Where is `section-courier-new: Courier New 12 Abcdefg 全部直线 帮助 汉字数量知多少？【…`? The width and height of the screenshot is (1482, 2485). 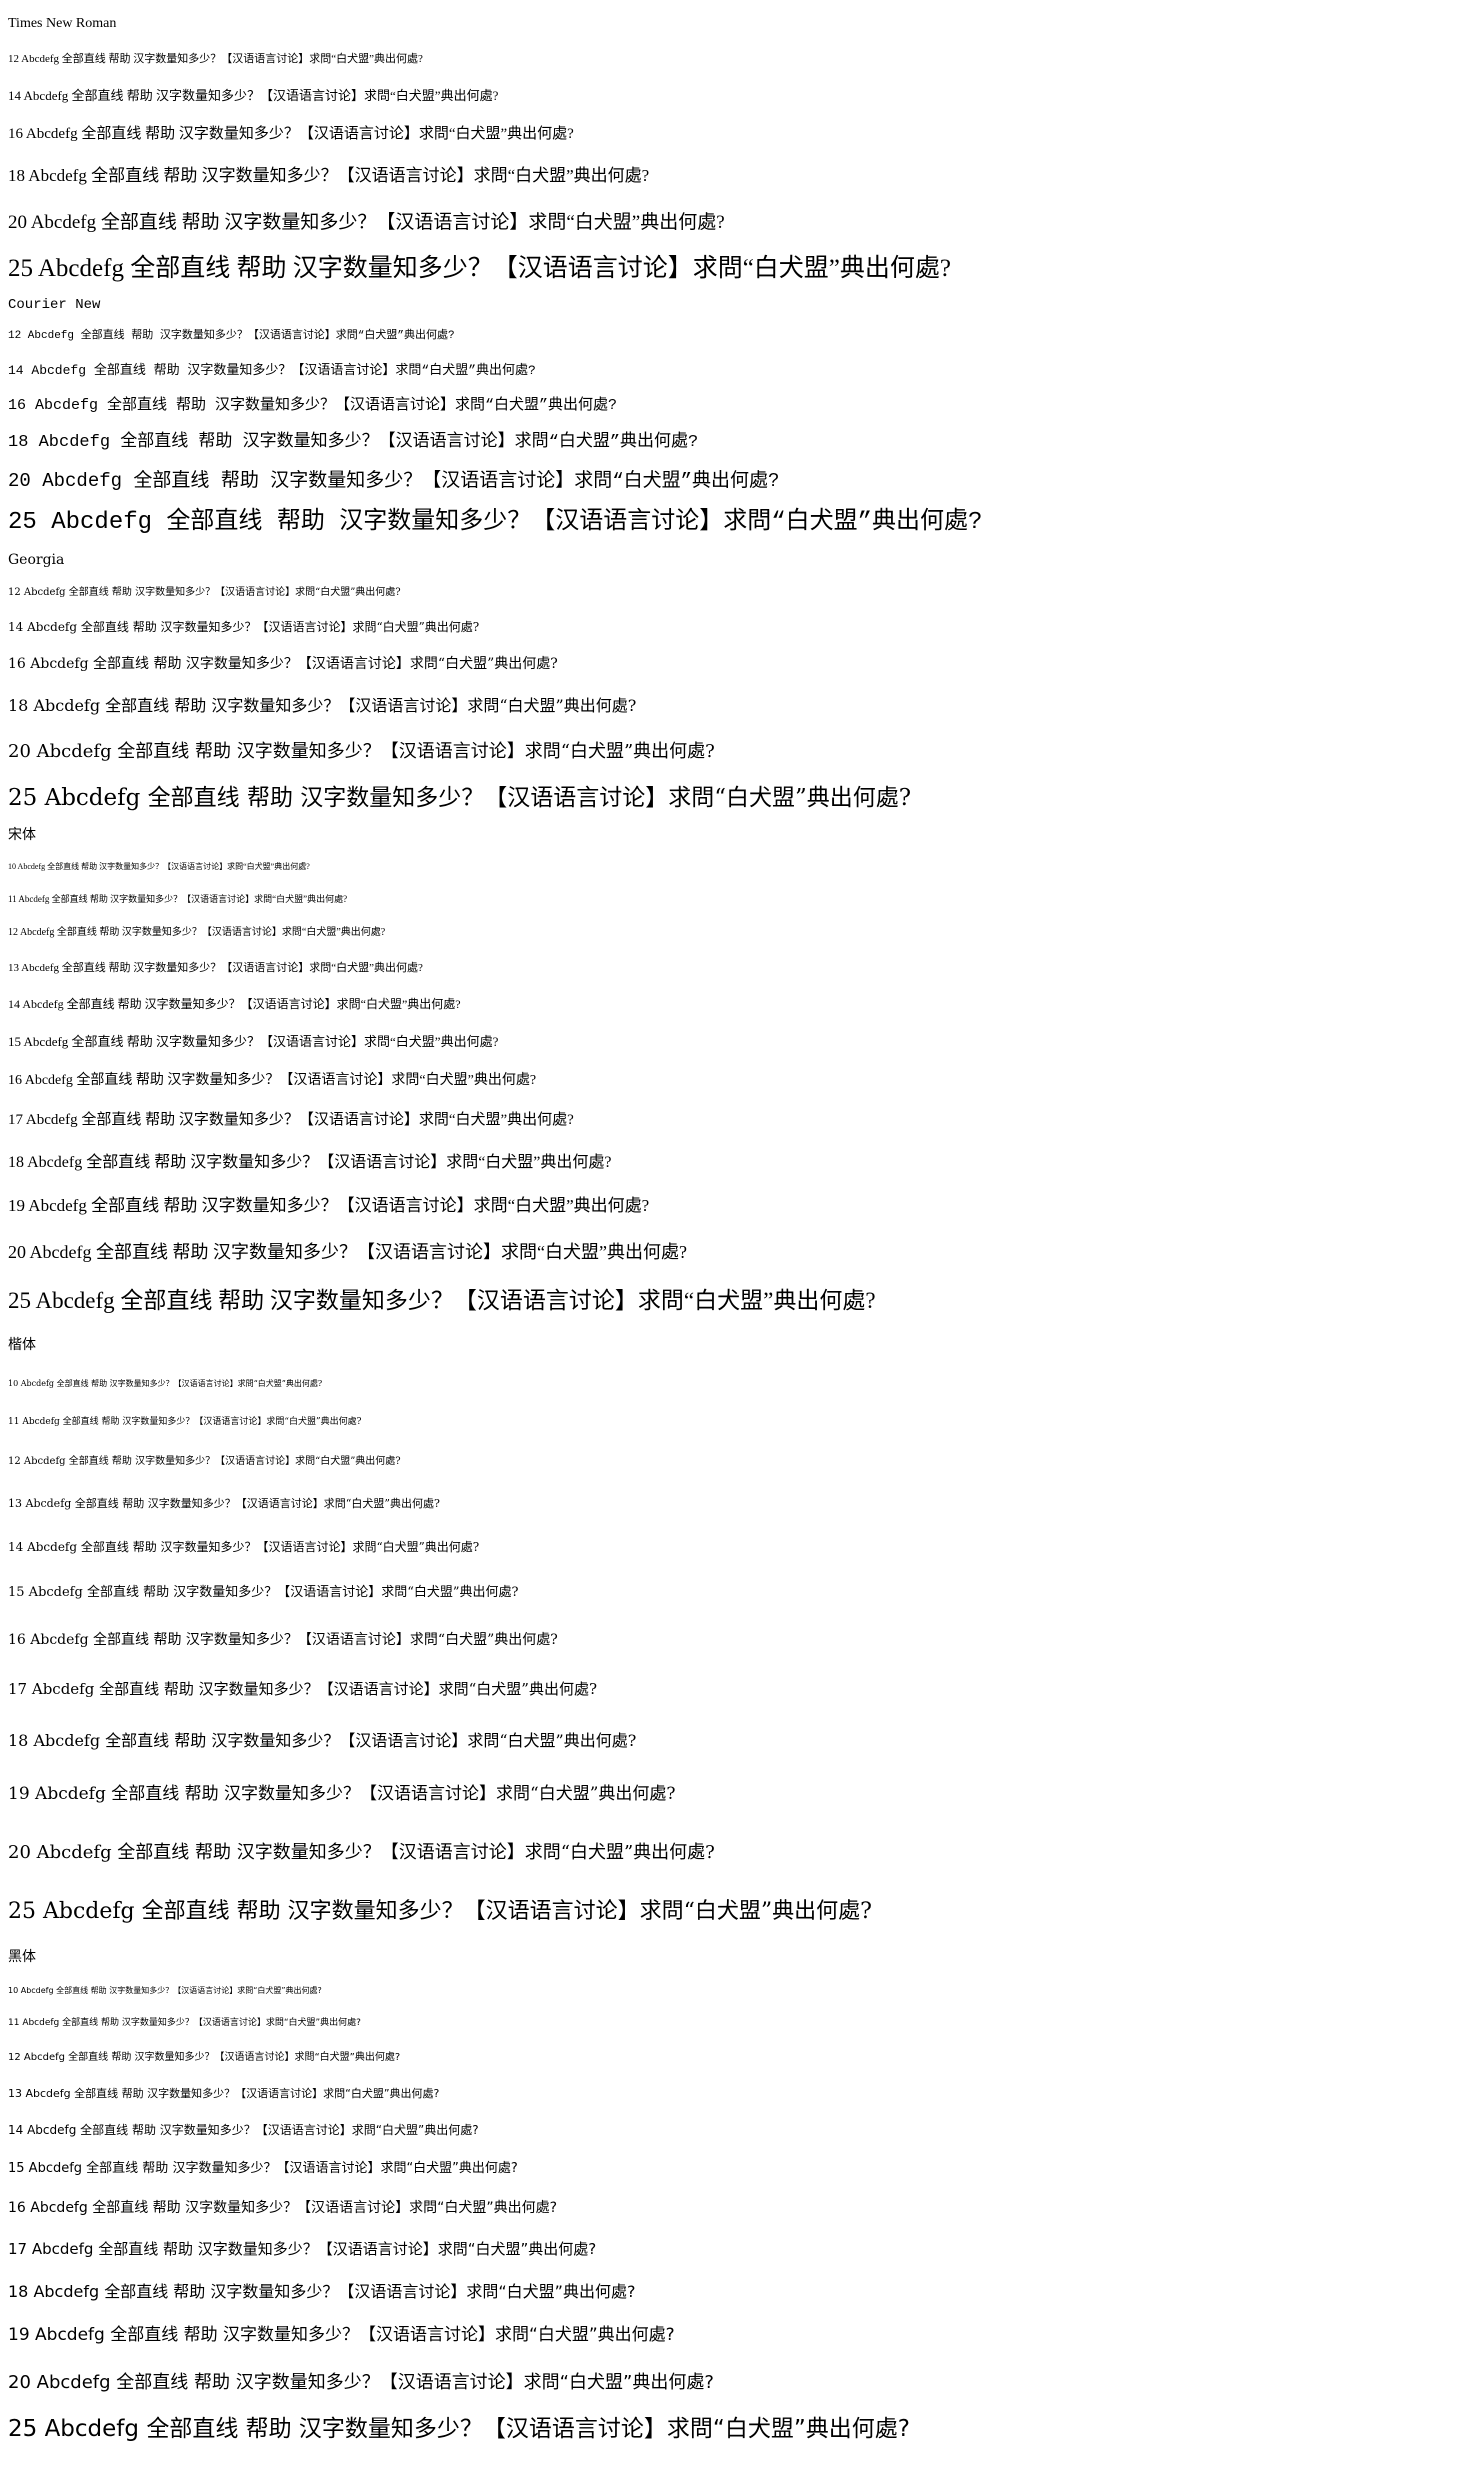 section-courier-new: Courier New 12 Abcdefg 全部直线 帮助 汉字数量知多少？【… is located at coordinates (745, 417).